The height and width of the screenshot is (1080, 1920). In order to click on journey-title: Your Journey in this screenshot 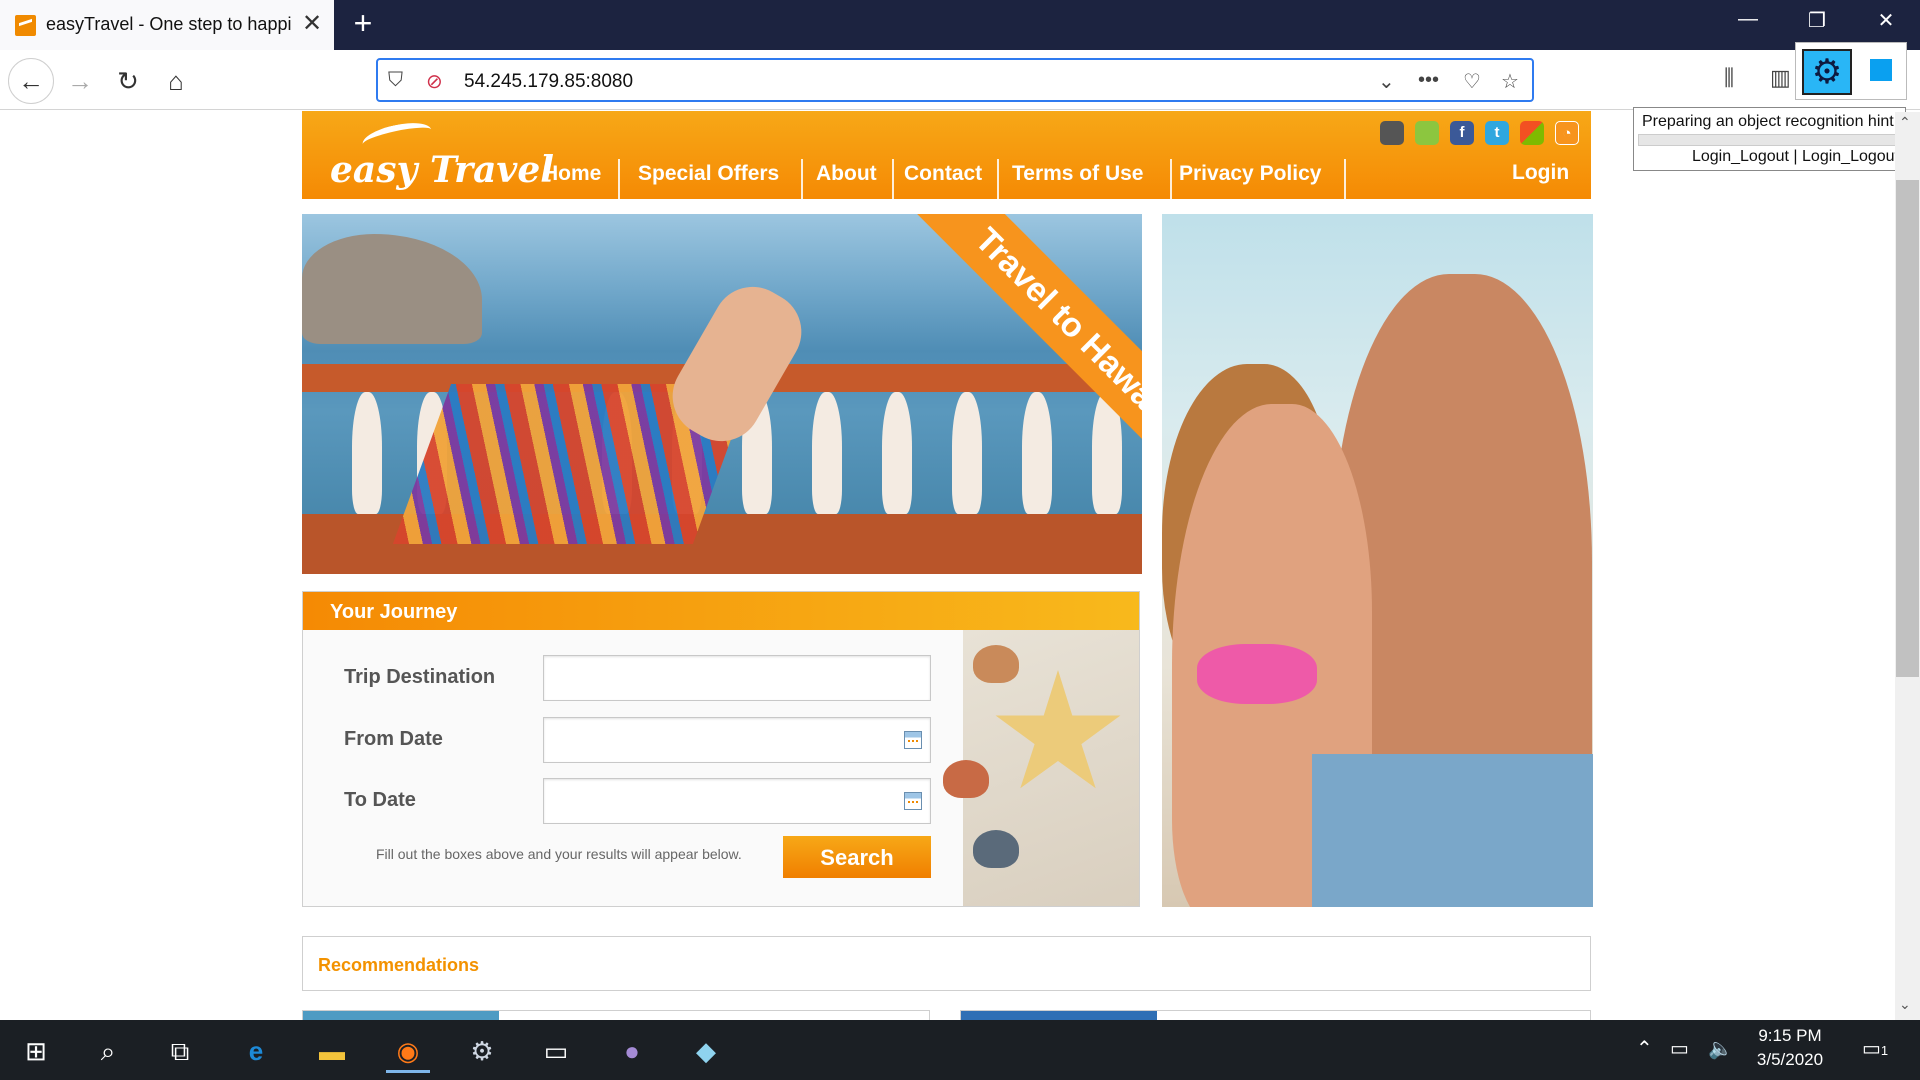, I will do `click(394, 612)`.